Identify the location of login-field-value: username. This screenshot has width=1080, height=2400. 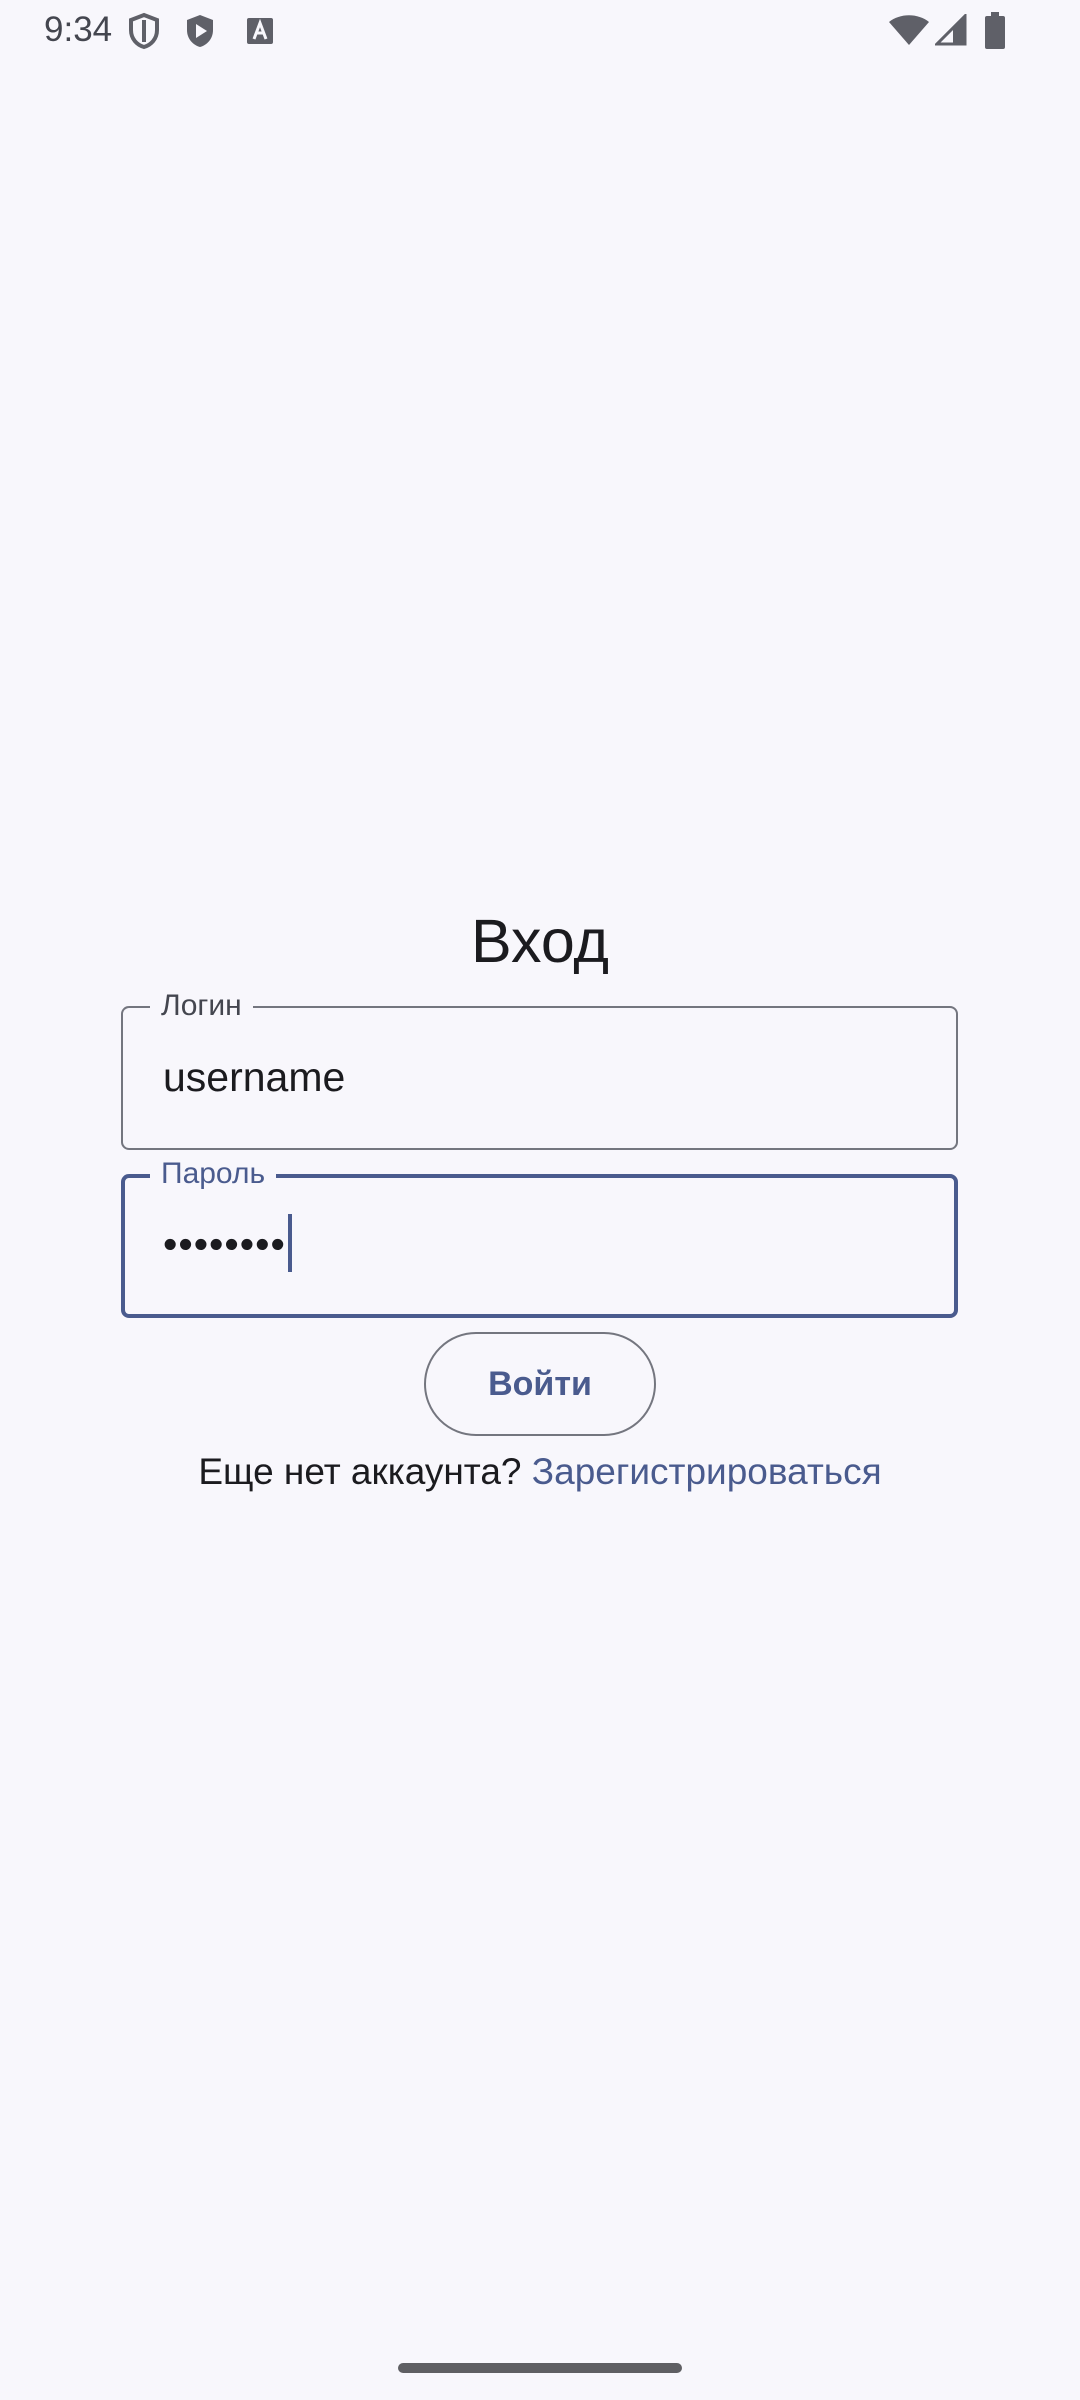
(254, 1077).